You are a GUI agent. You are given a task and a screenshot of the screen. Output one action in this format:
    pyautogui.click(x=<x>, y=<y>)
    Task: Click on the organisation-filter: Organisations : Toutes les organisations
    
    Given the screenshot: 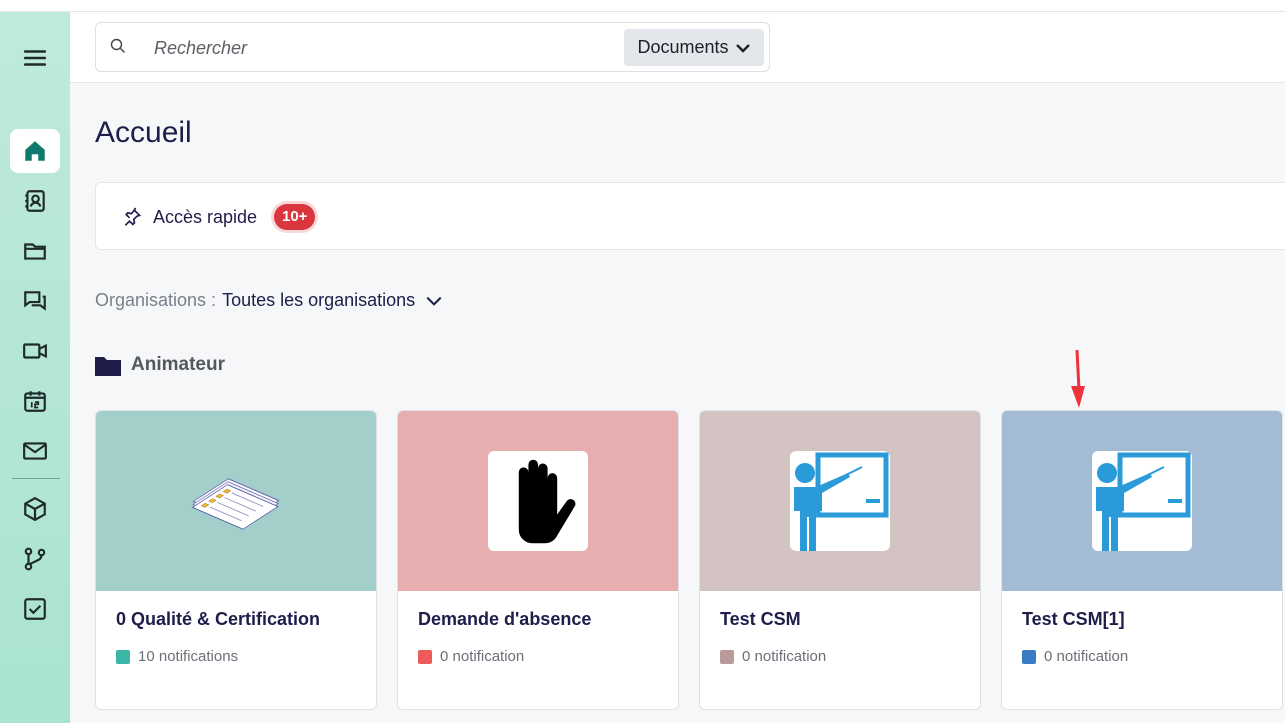 What is the action you would take?
    pyautogui.click(x=269, y=300)
    